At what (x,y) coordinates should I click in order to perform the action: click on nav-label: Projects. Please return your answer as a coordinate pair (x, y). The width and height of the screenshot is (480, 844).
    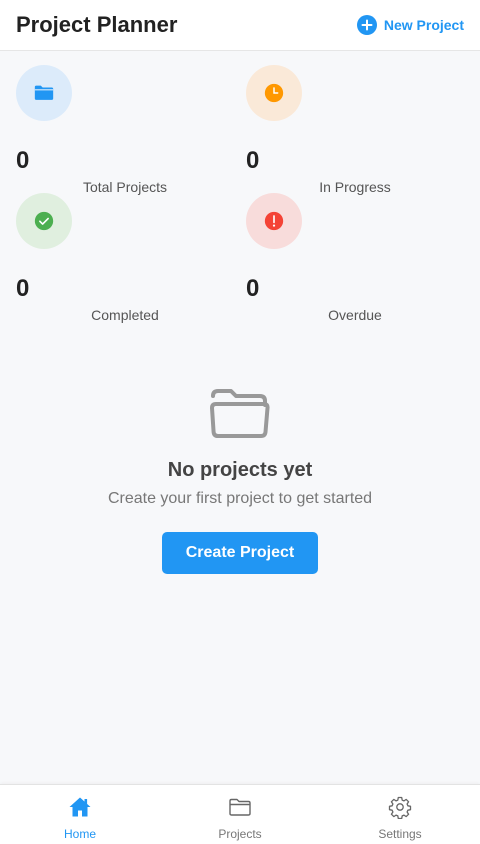
    Looking at the image, I should click on (240, 834).